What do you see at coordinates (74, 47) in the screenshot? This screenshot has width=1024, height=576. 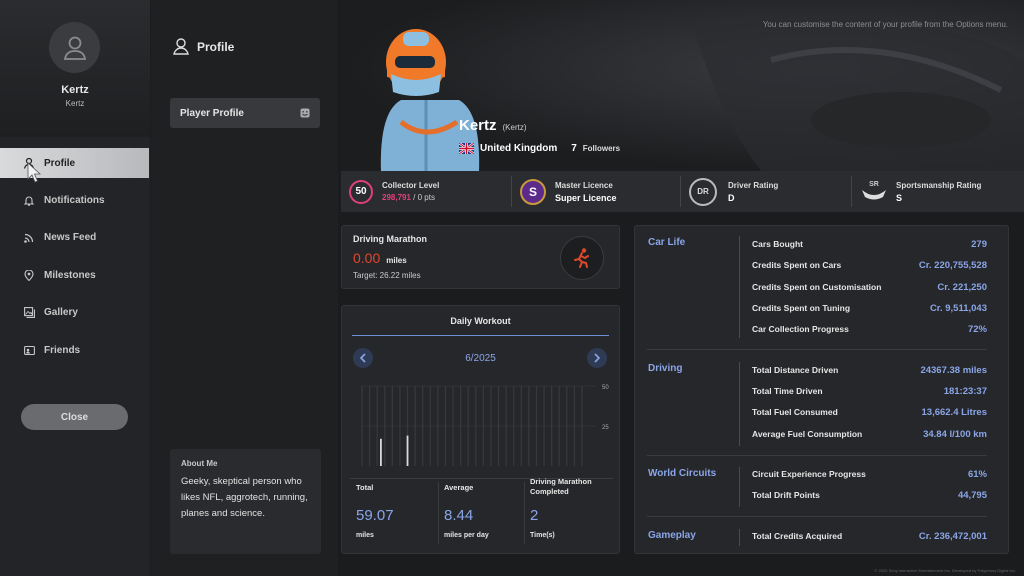 I see `avatar` at bounding box center [74, 47].